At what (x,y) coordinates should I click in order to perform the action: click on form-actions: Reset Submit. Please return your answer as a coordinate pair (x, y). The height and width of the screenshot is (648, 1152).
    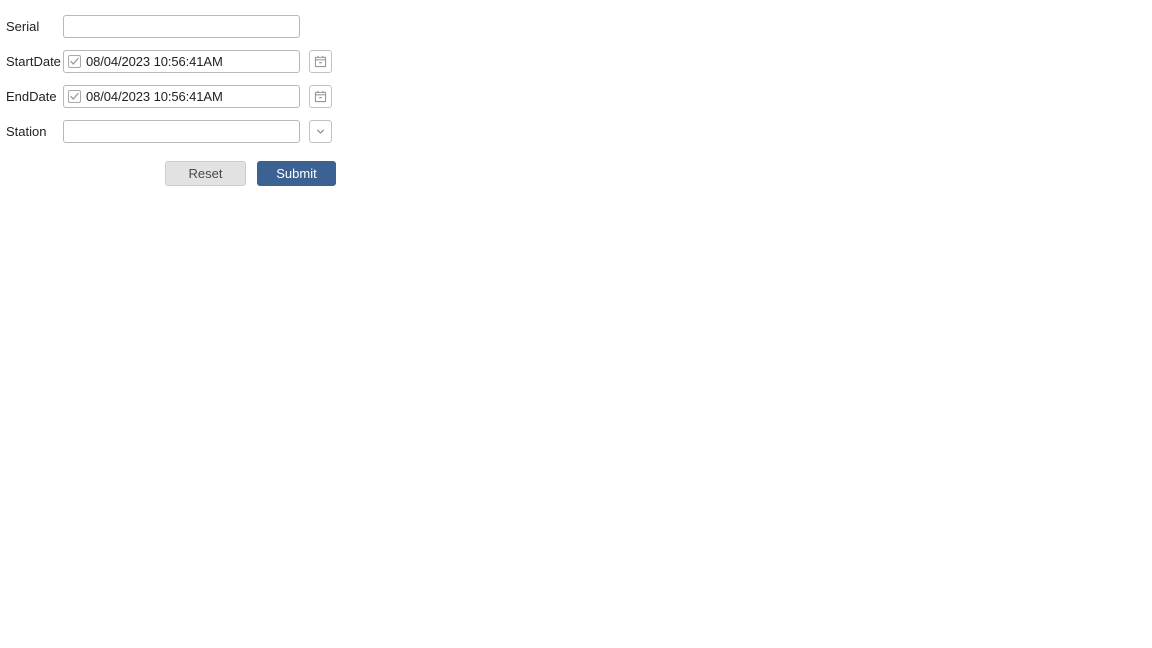
    Looking at the image, I should click on (576, 173).